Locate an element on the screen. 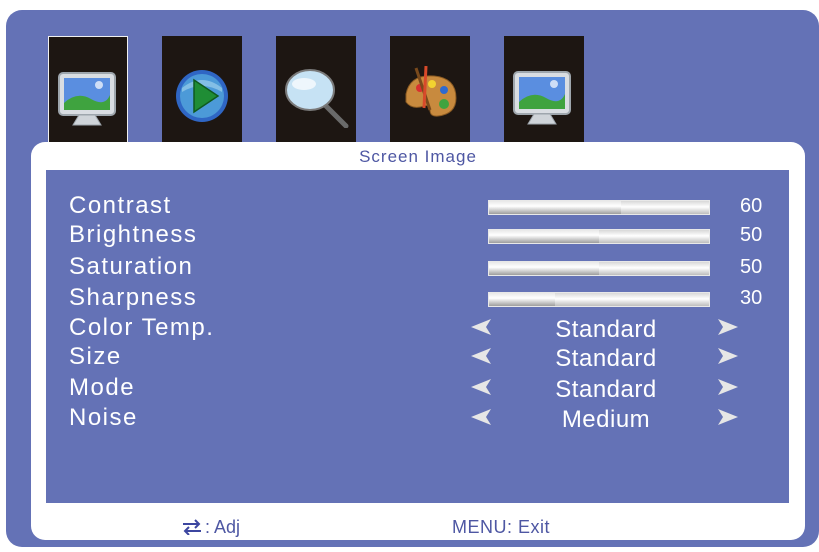 Image resolution: width=819 pixels, height=552 pixels. tab-color is located at coordinates (430, 91).